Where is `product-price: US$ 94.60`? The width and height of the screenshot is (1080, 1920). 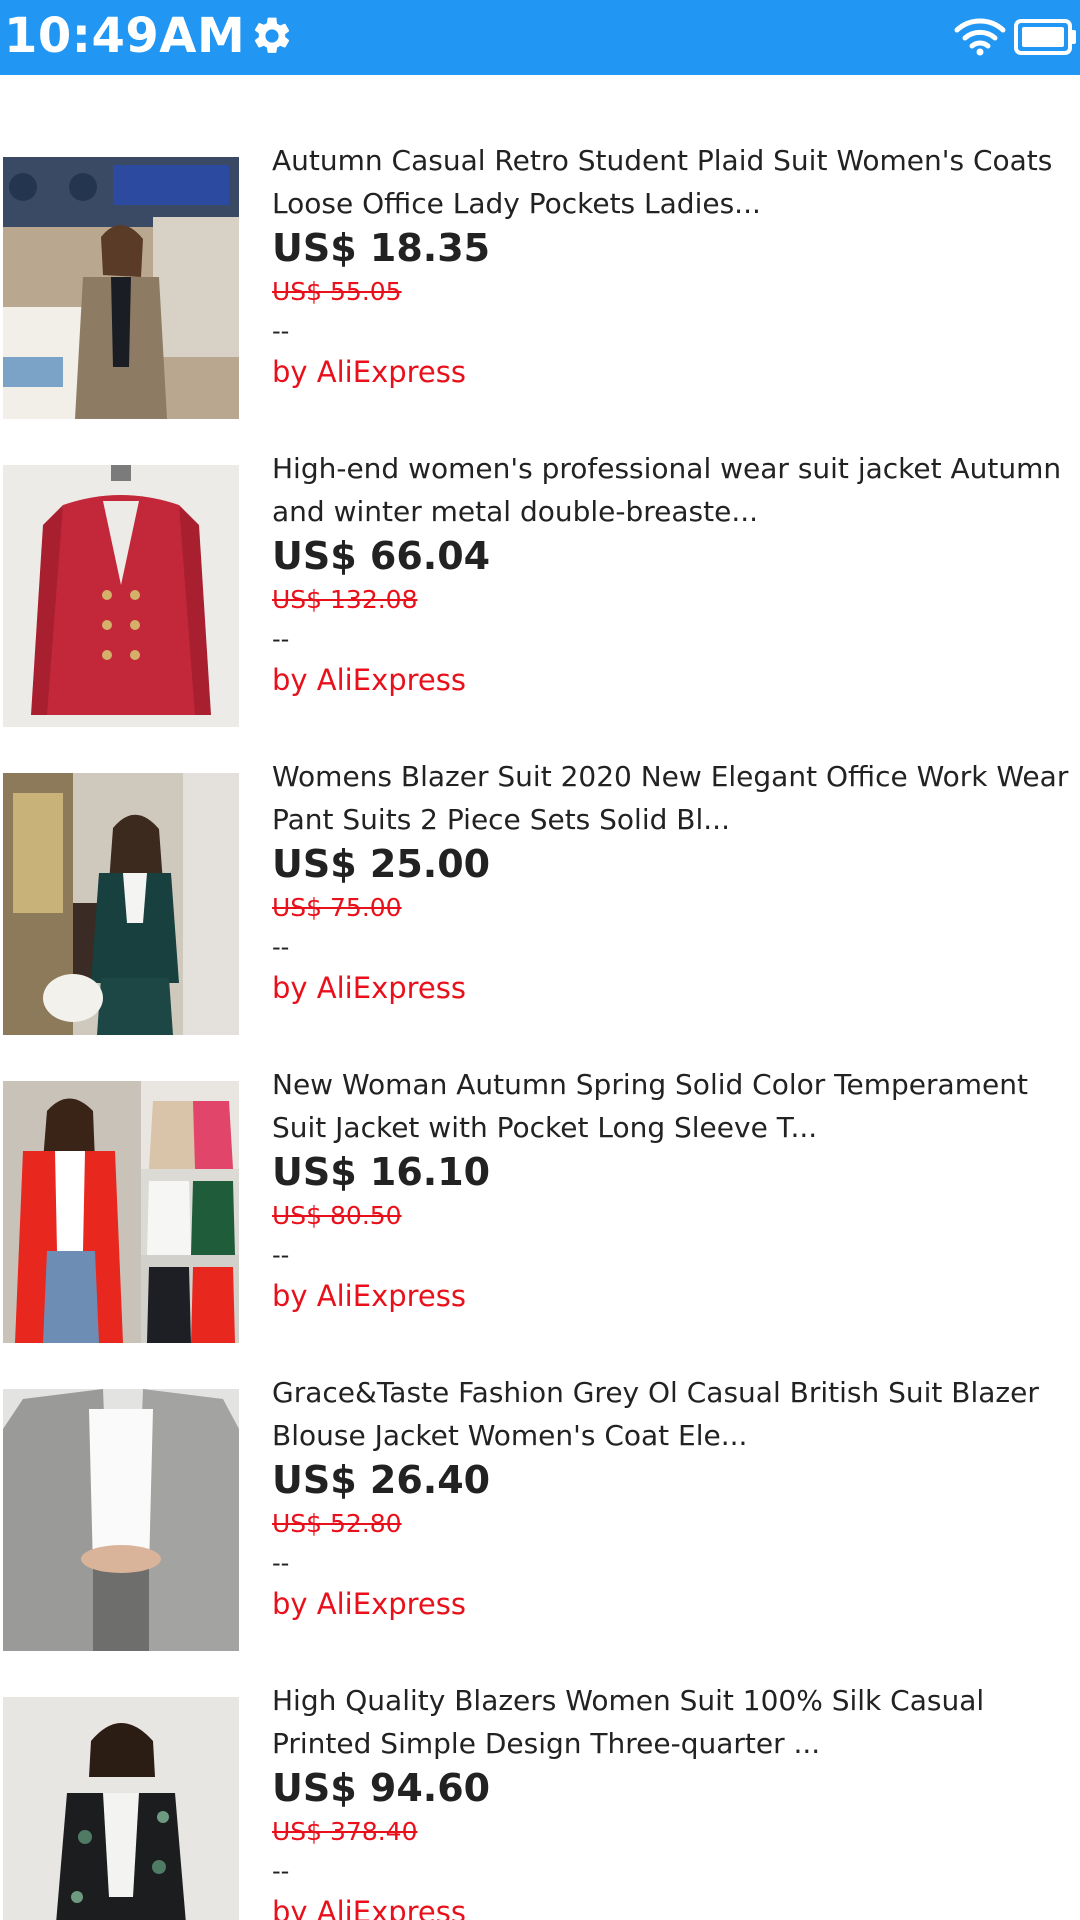 product-price: US$ 94.60 is located at coordinates (381, 1788).